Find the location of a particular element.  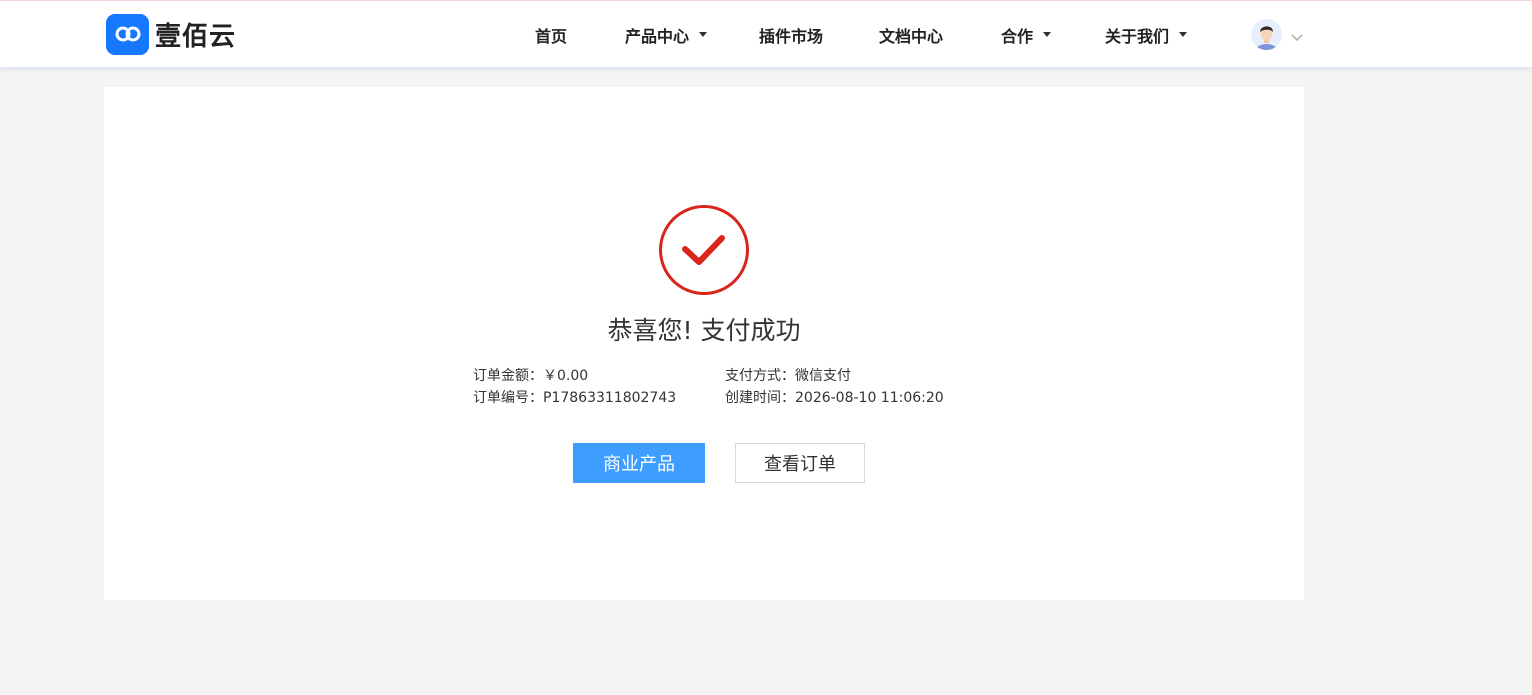

nav-item-label: 首页 is located at coordinates (551, 36).